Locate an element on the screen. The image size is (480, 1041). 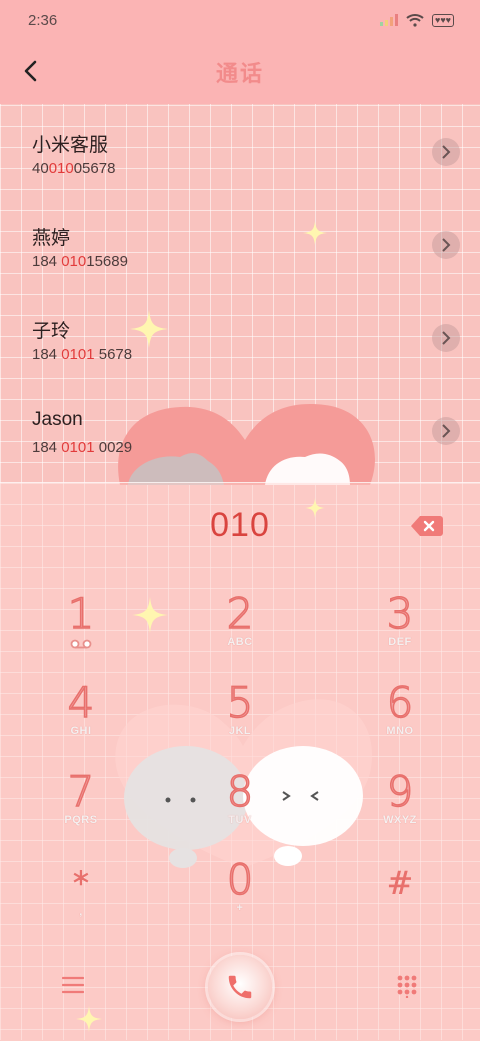
page-title: 通话 is located at coordinates (239, 73).